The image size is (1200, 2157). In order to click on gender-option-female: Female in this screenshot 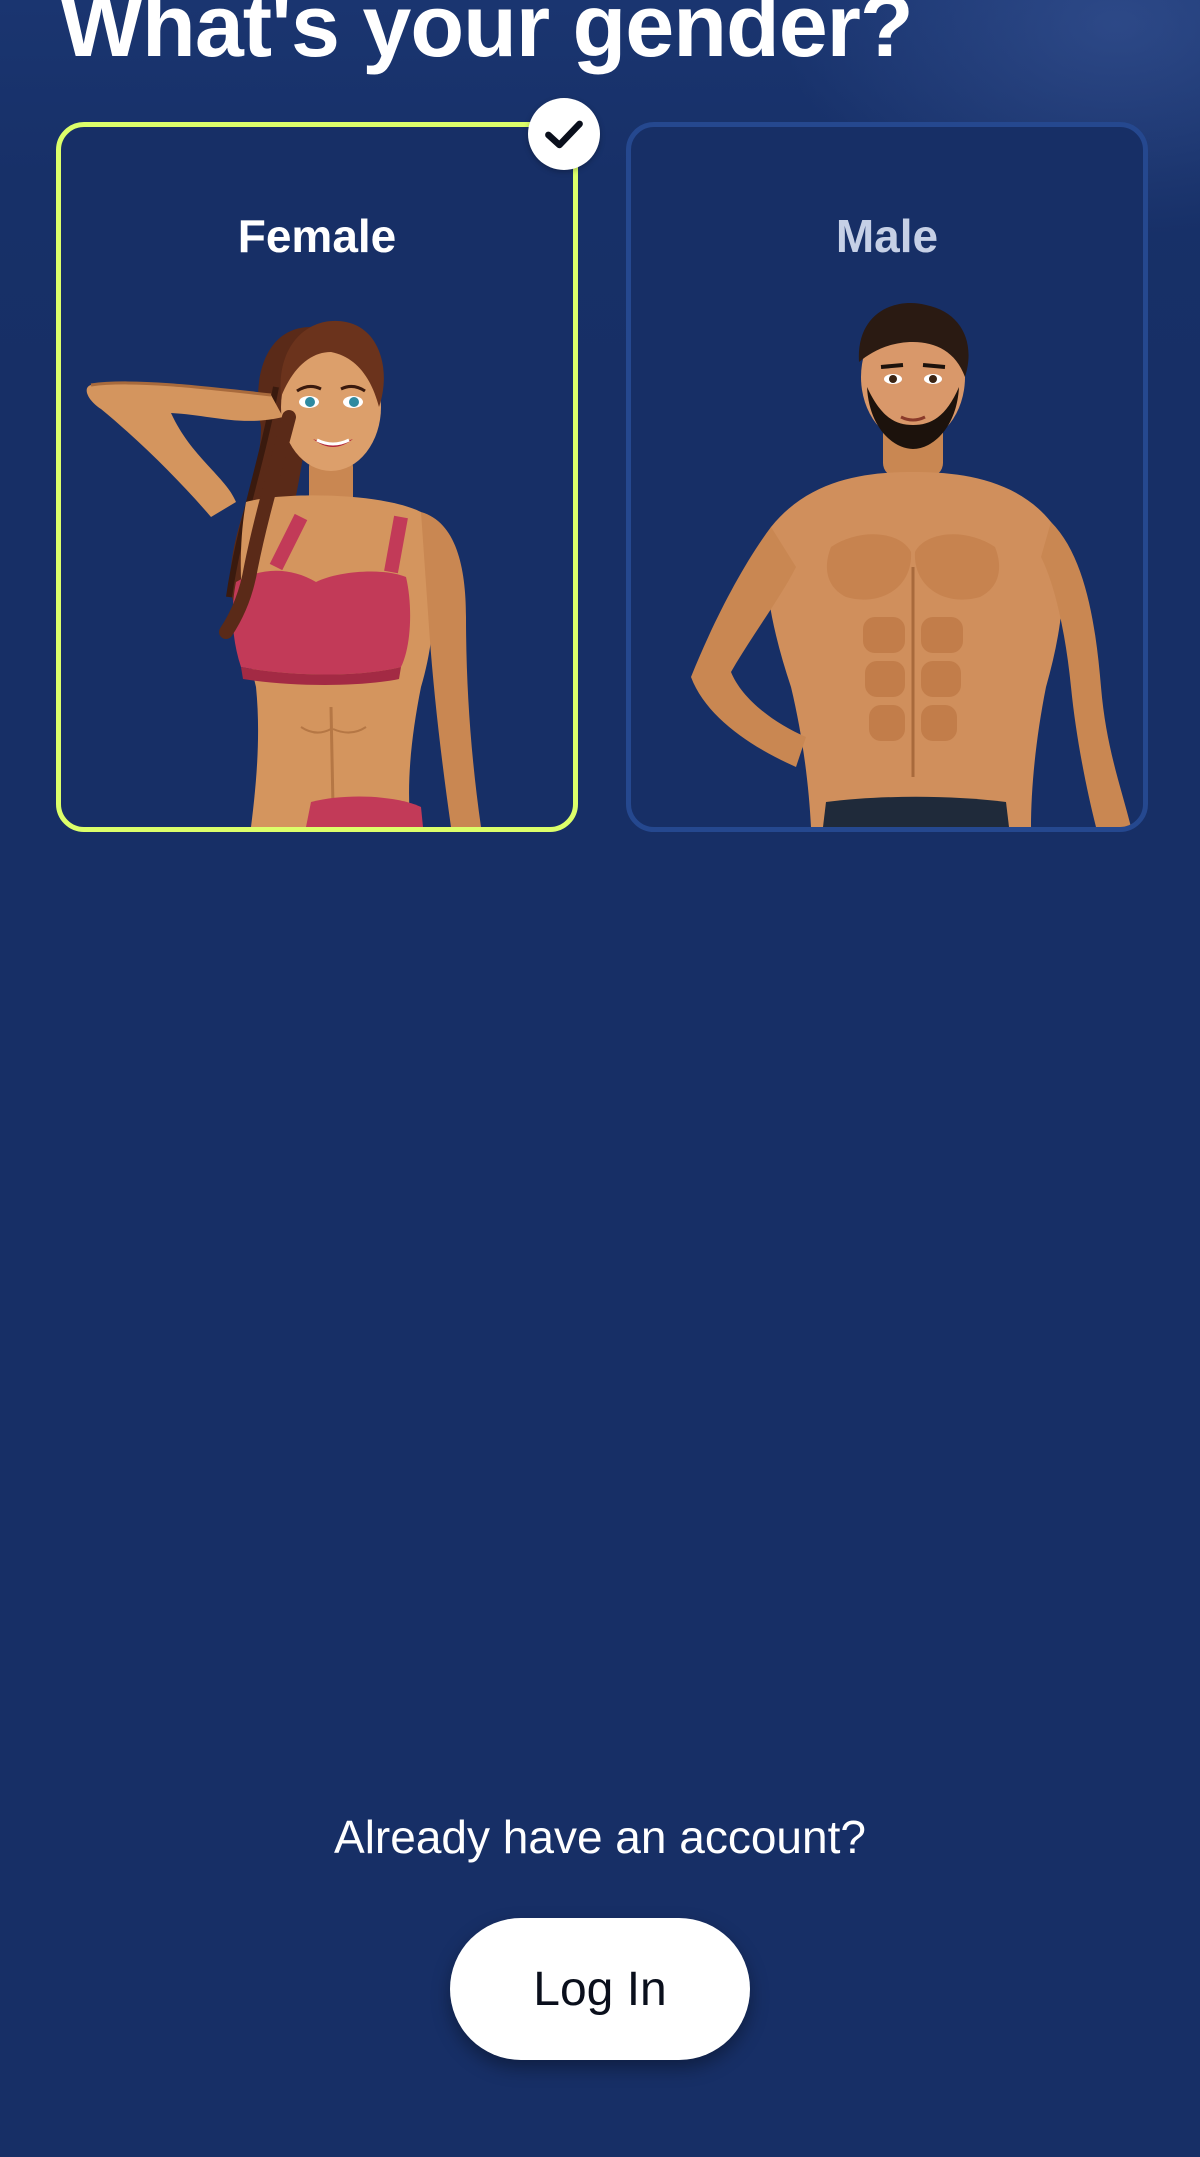, I will do `click(317, 477)`.